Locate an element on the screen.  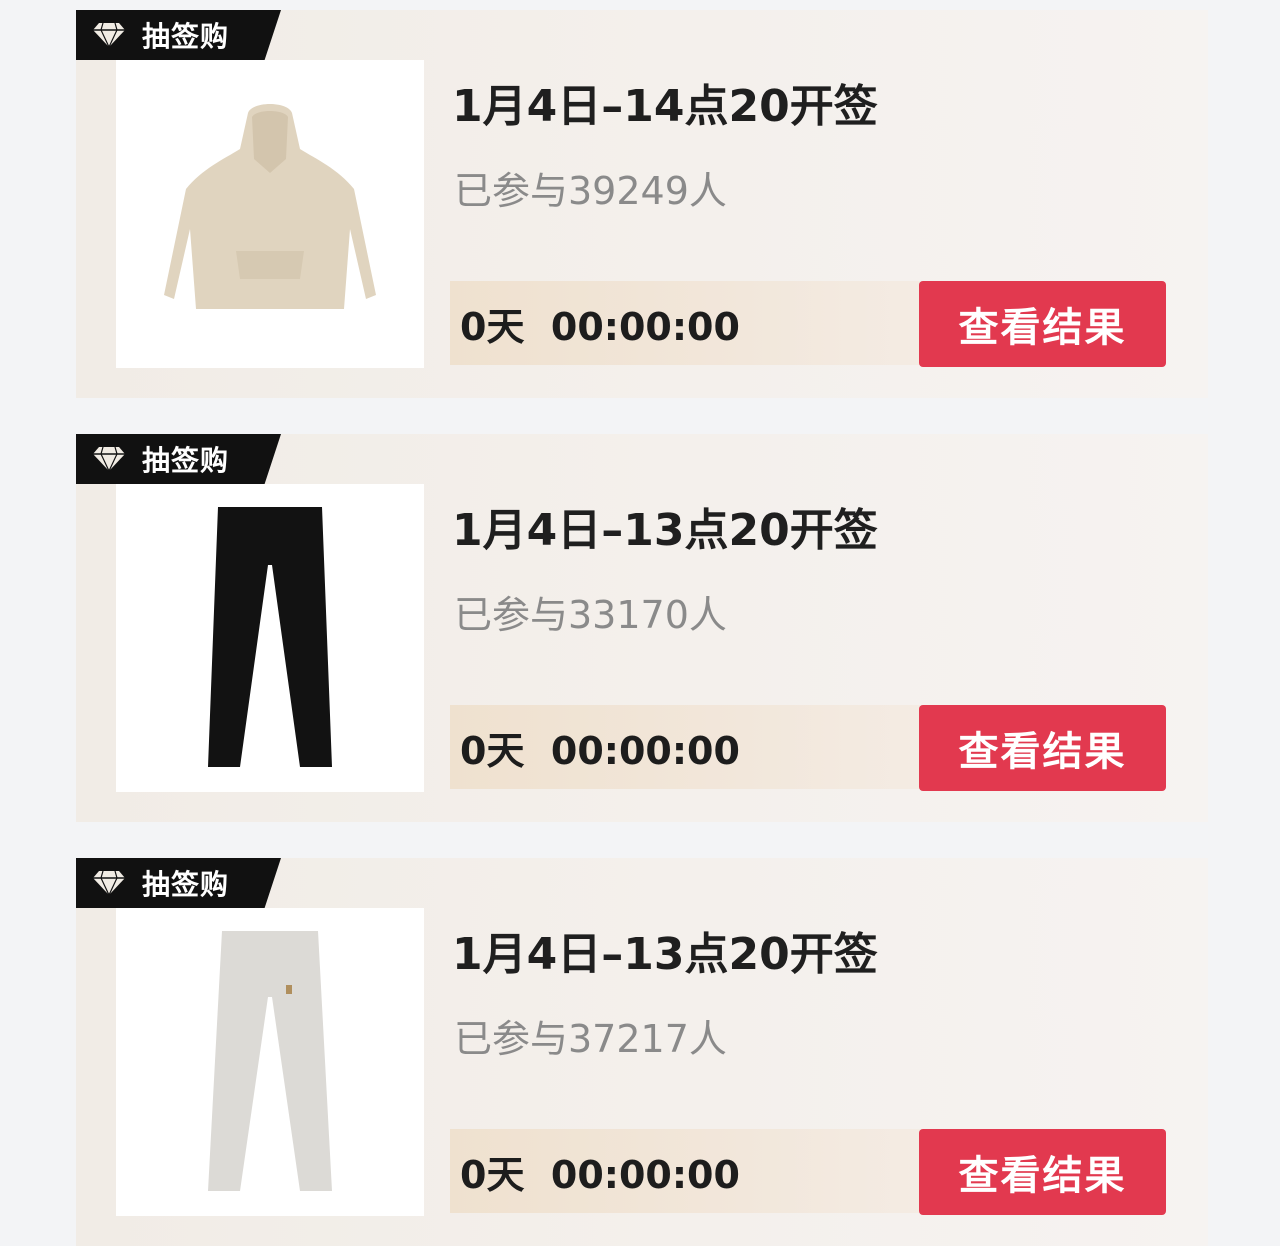
product-image-light-gray-pants is located at coordinates (270, 1062).